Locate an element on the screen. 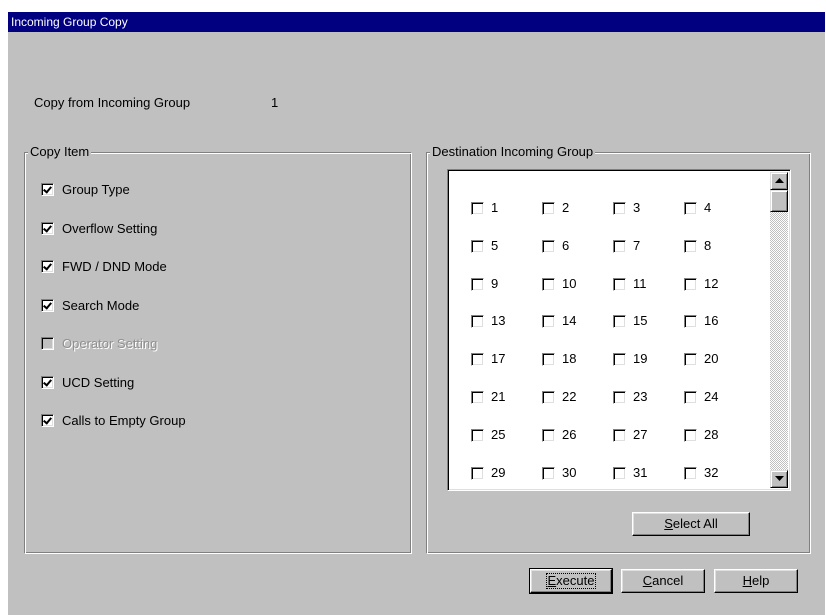 The width and height of the screenshot is (826, 615). destination-group-checkbox: 7 is located at coordinates (643, 246).